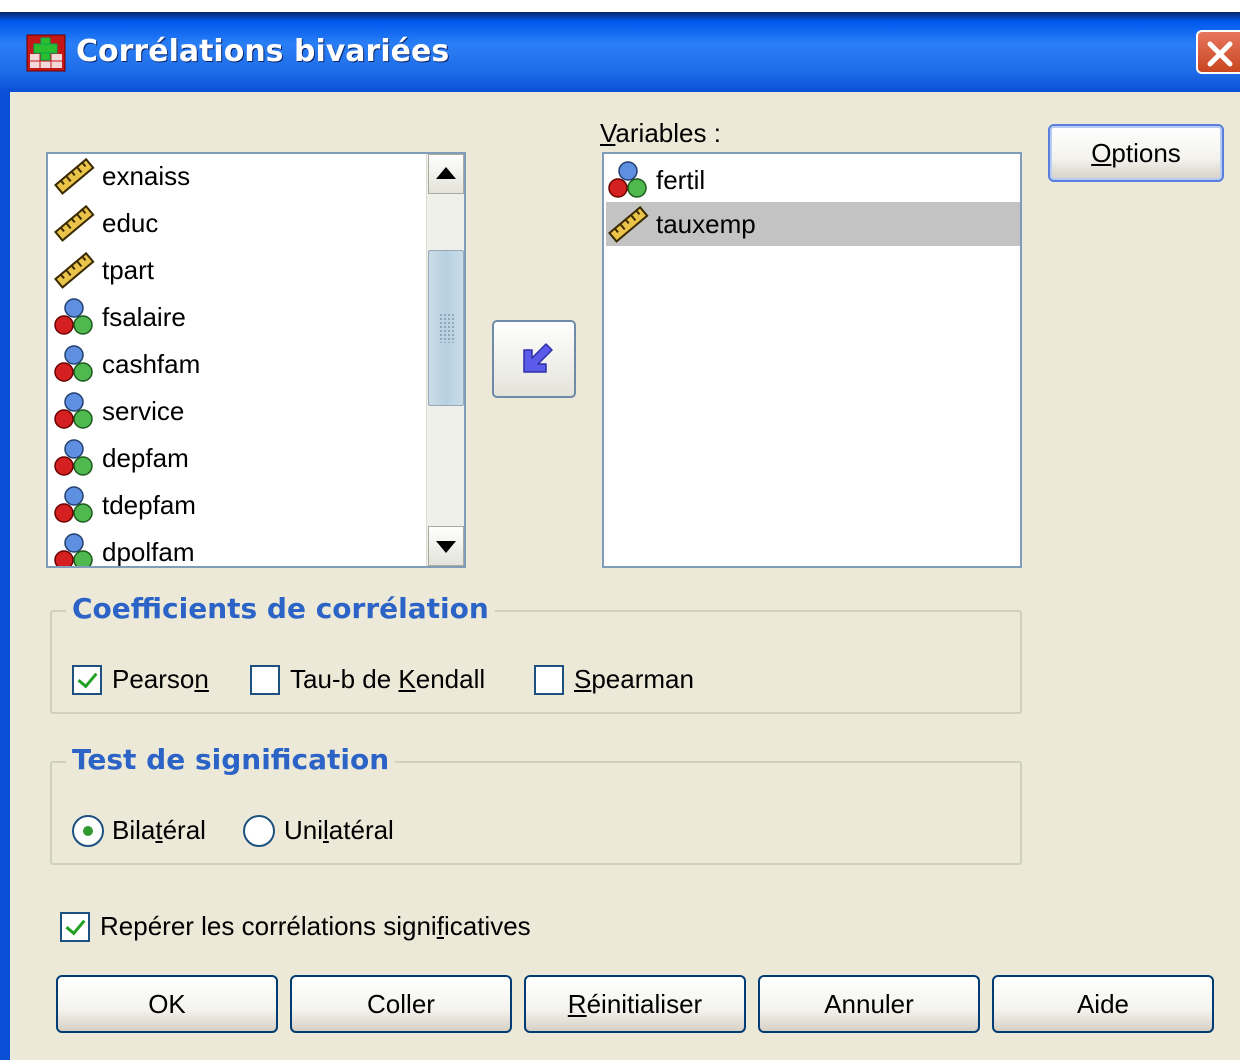  What do you see at coordinates (635, 1004) in the screenshot?
I see `reset-button: Réinitialiser` at bounding box center [635, 1004].